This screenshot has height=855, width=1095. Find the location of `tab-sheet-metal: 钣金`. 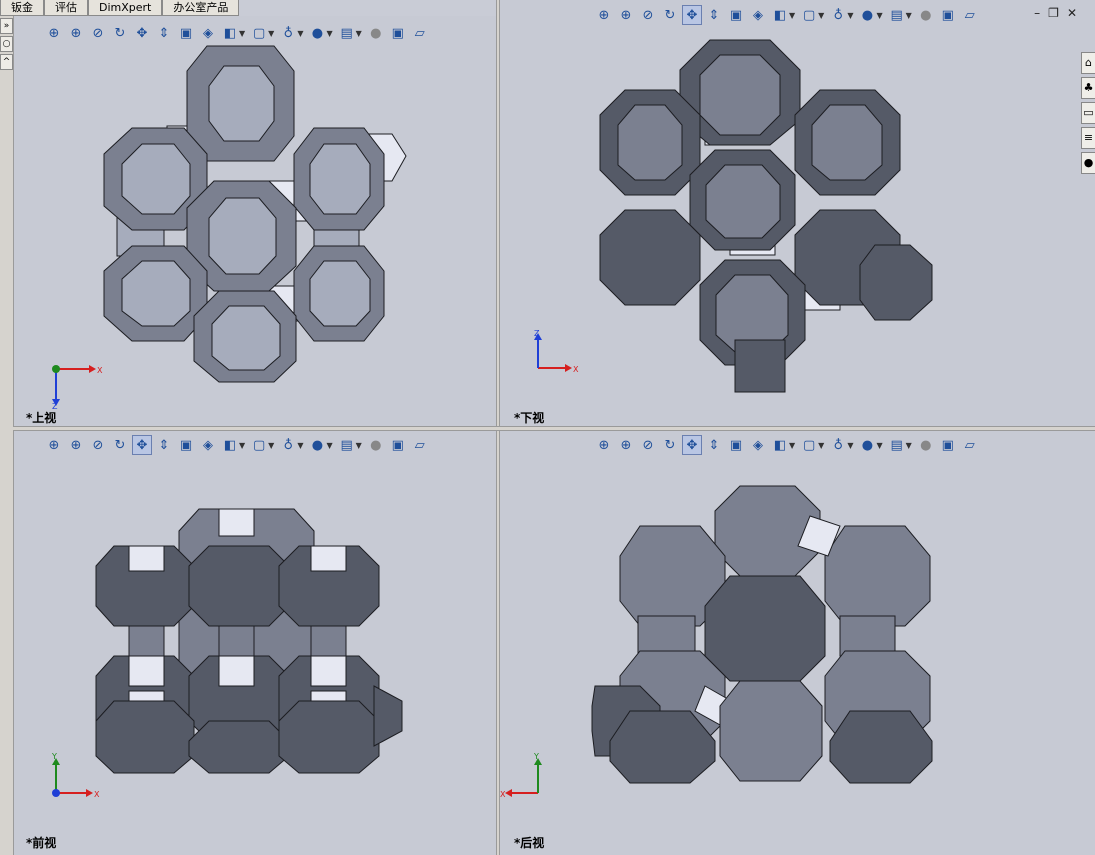

tab-sheet-metal: 钣金 is located at coordinates (22, 8).